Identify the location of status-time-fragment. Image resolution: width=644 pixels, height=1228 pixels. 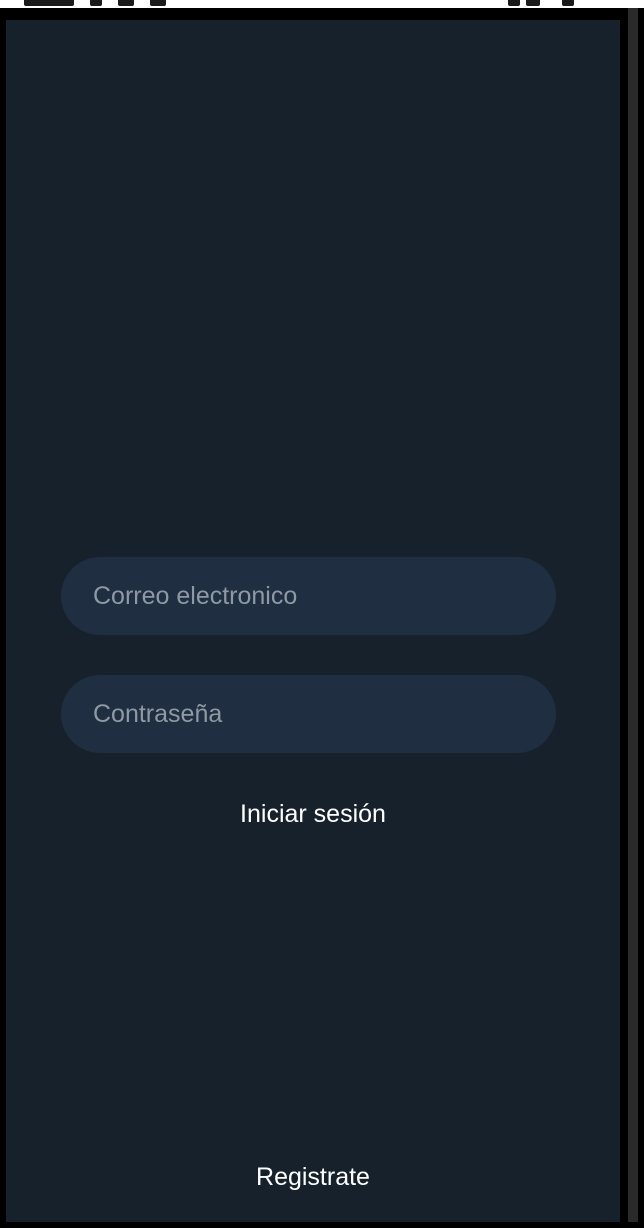
(49, 3).